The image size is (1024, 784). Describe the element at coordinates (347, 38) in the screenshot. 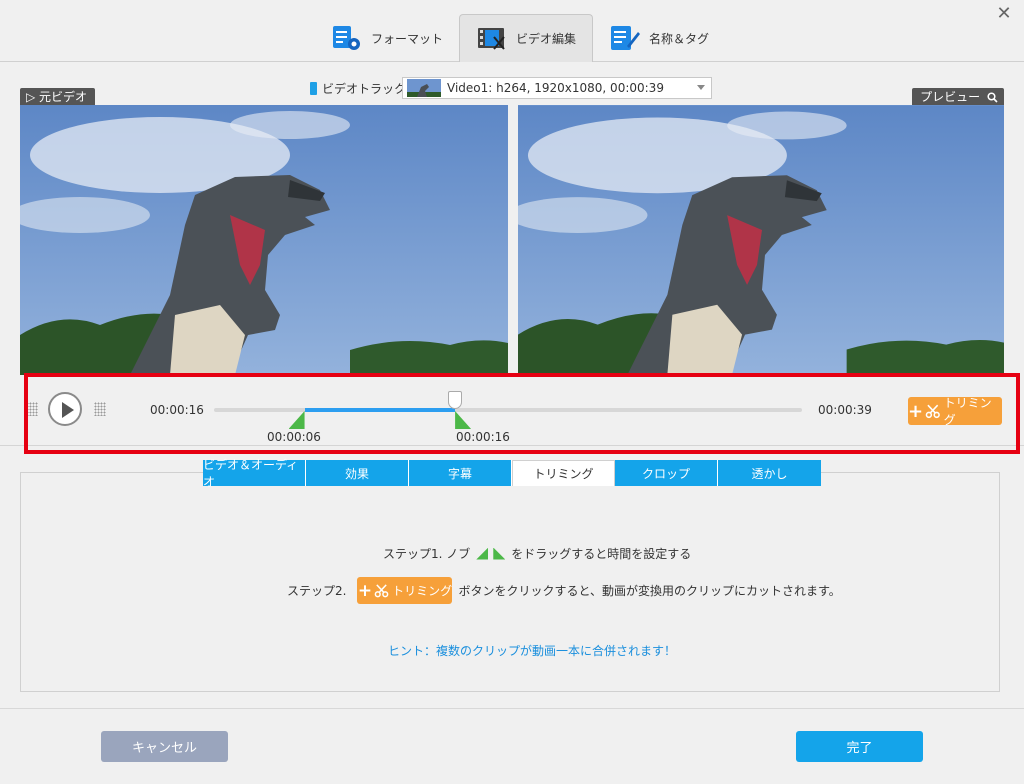

I see `format-settings-icon` at that location.